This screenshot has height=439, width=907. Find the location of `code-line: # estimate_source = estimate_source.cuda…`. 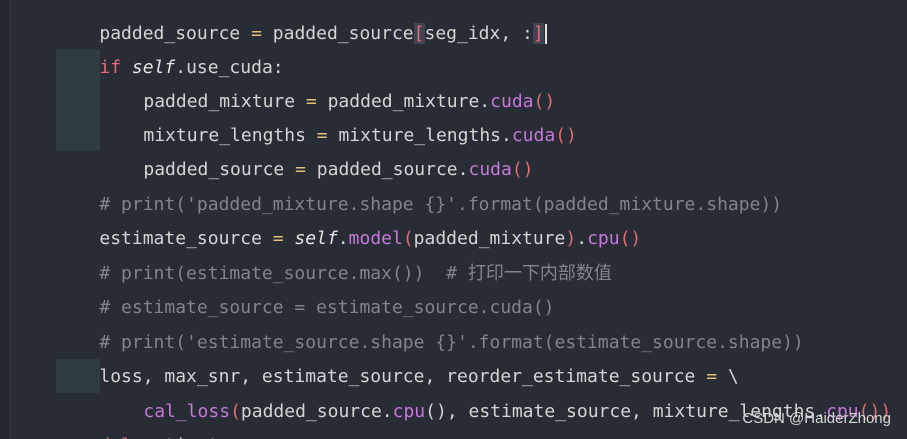

code-line: # estimate_source = estimate_source.cuda… is located at coordinates (305, 287).